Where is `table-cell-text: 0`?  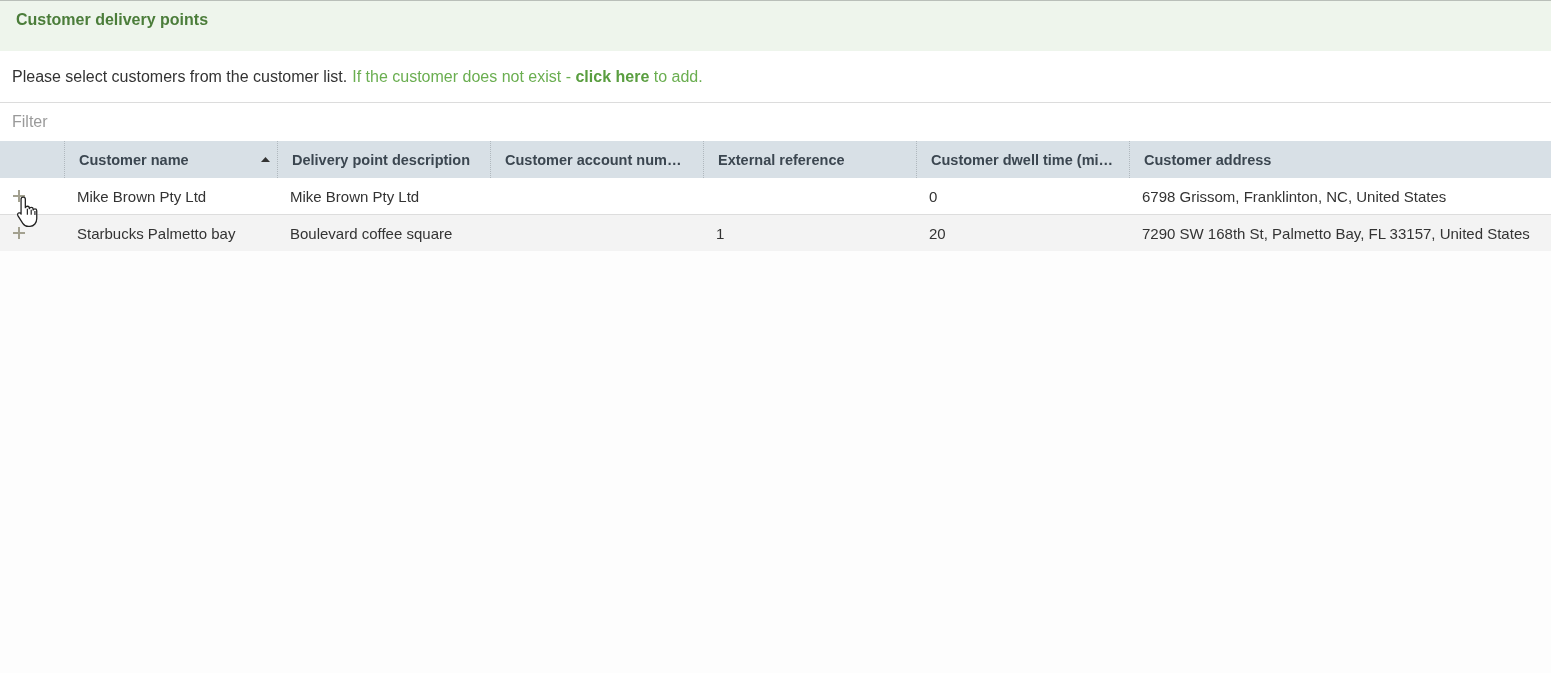 table-cell-text: 0 is located at coordinates (933, 196).